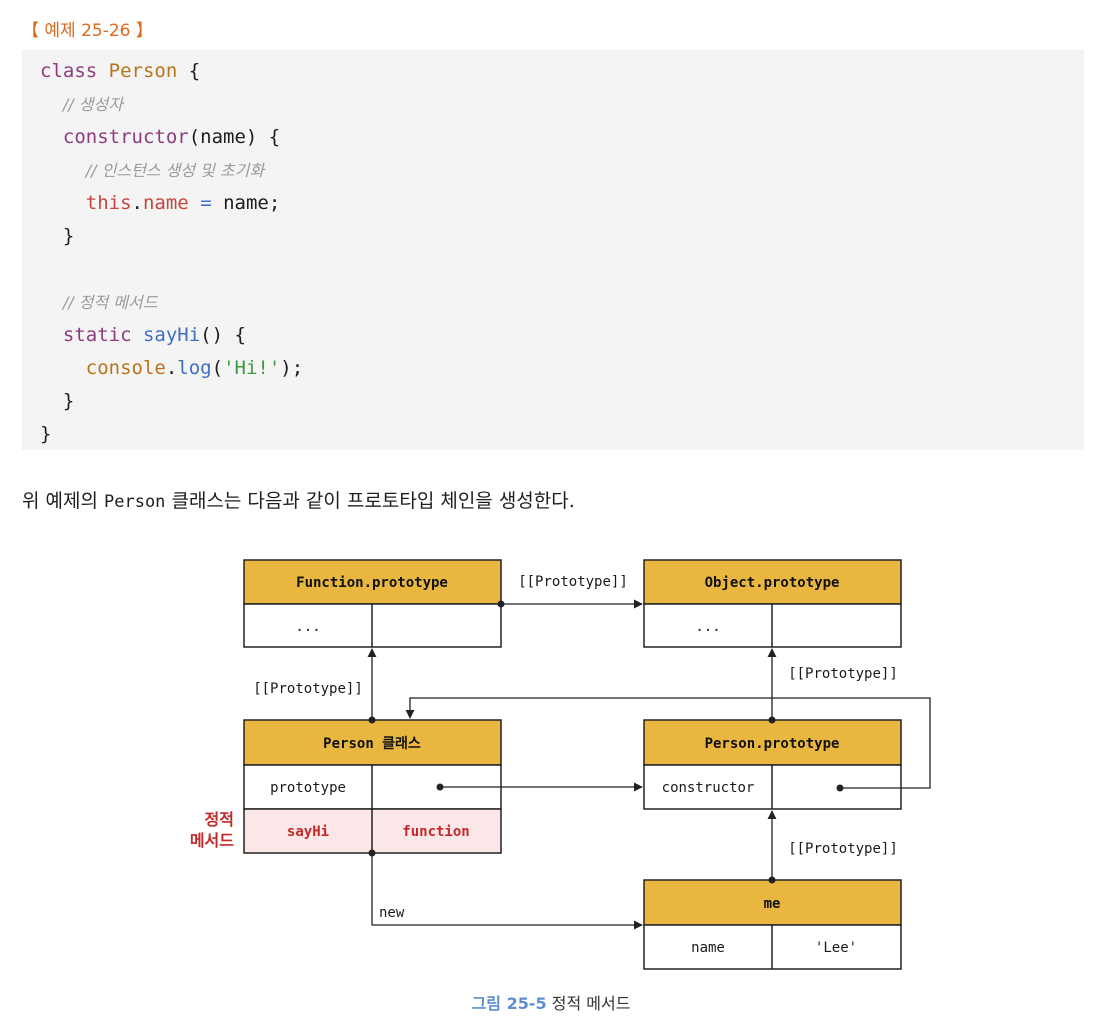 The image size is (1102, 1032). Describe the element at coordinates (509, 1003) in the screenshot. I see `figure-number: 그림 25-5` at that location.